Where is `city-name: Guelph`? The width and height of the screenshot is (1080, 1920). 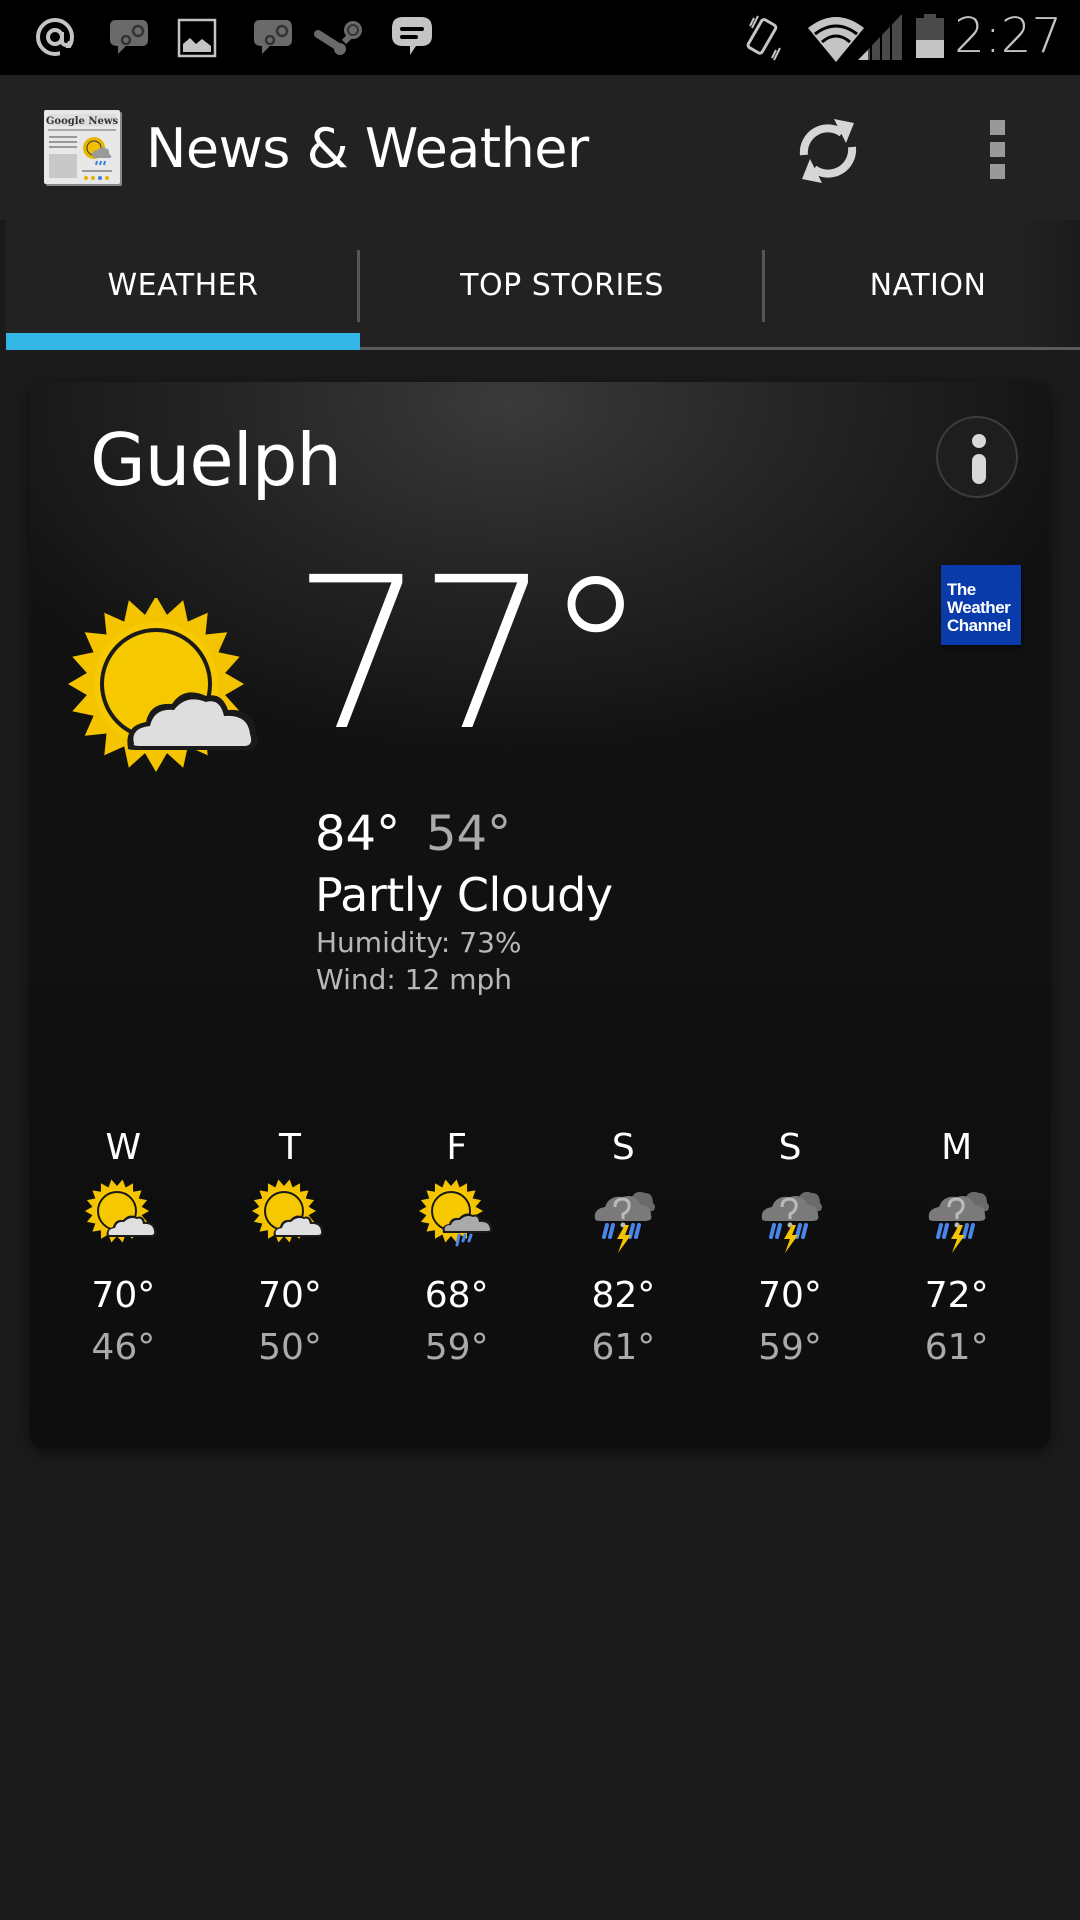 city-name: Guelph is located at coordinates (216, 460).